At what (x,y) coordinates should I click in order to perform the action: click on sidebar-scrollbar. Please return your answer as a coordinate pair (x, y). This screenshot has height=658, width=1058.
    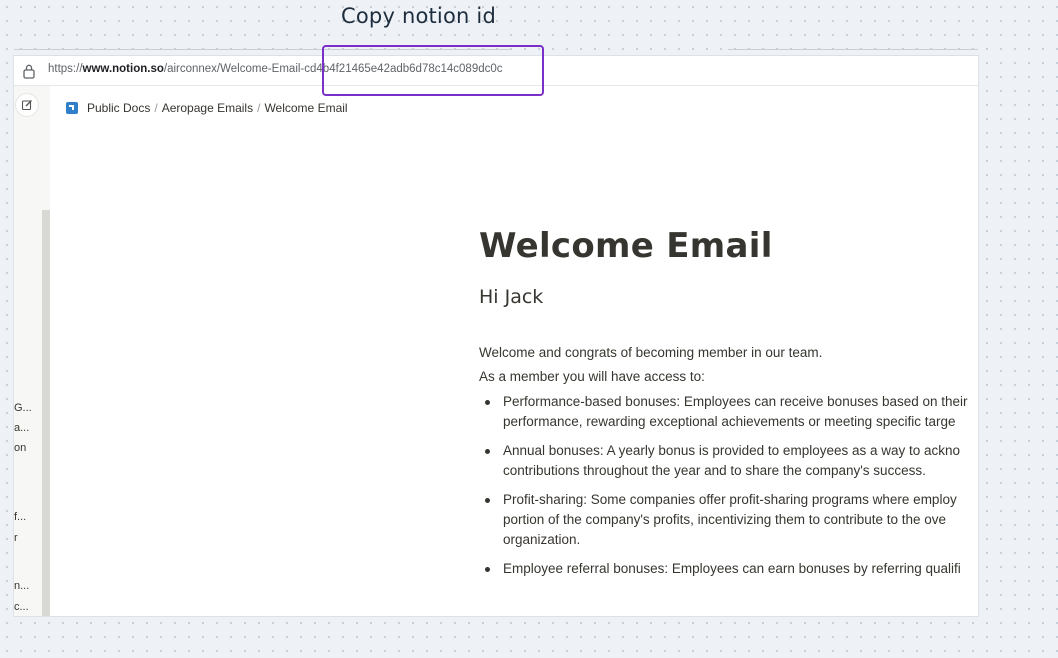
    Looking at the image, I should click on (46, 413).